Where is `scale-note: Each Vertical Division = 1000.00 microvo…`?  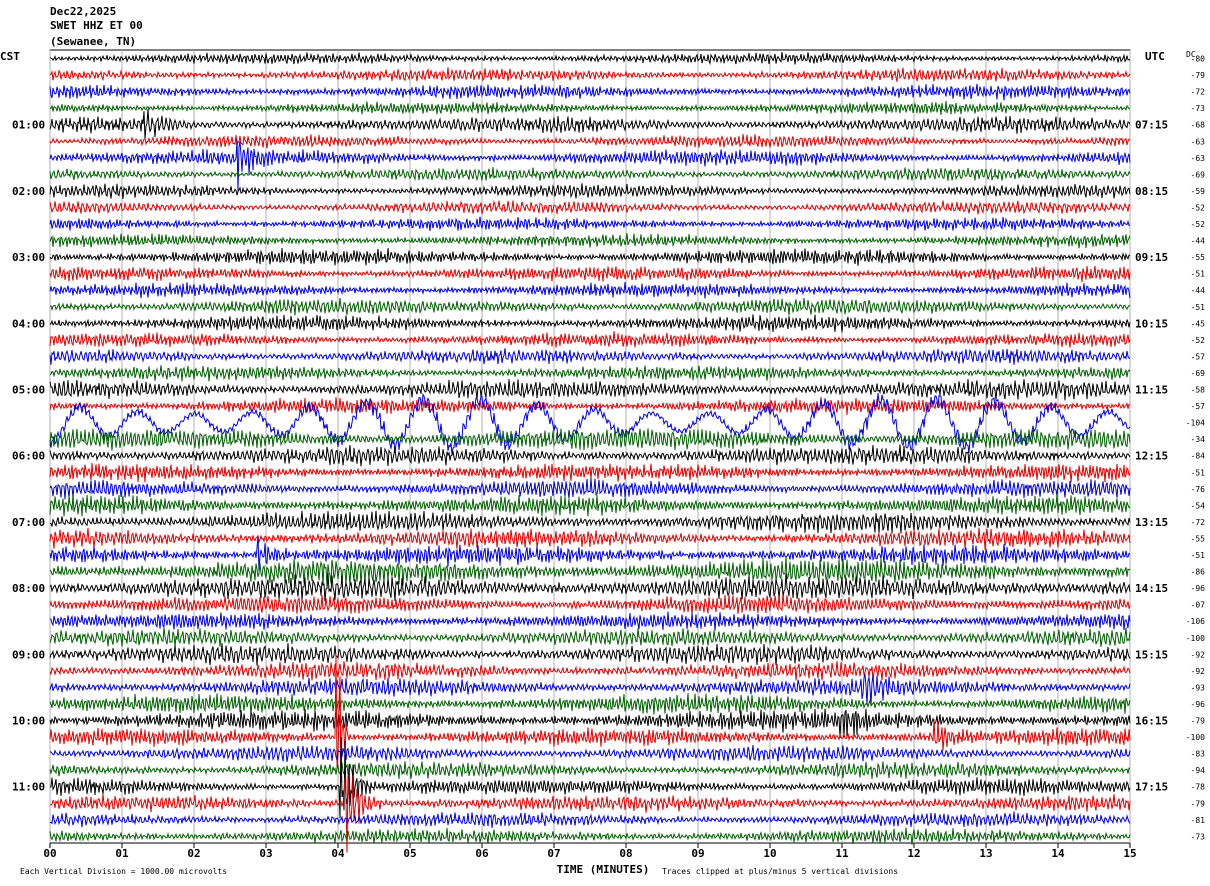 scale-note: Each Vertical Division = 1000.00 microvo… is located at coordinates (123, 871).